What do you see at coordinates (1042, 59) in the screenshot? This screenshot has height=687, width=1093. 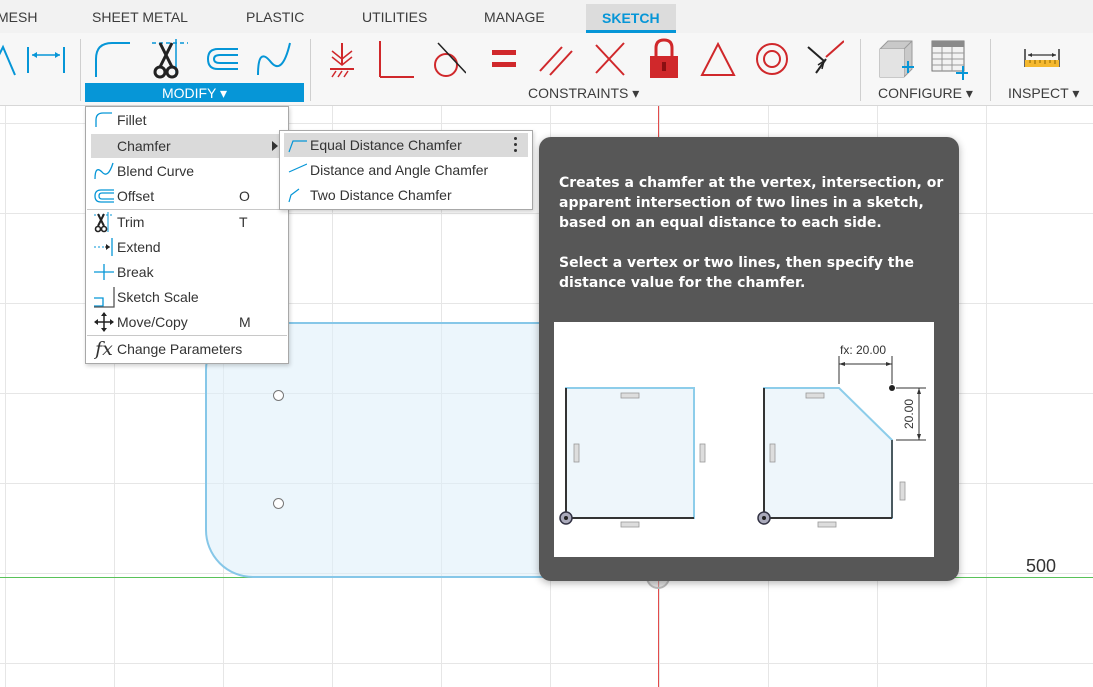 I see `measure-ruler-icon` at bounding box center [1042, 59].